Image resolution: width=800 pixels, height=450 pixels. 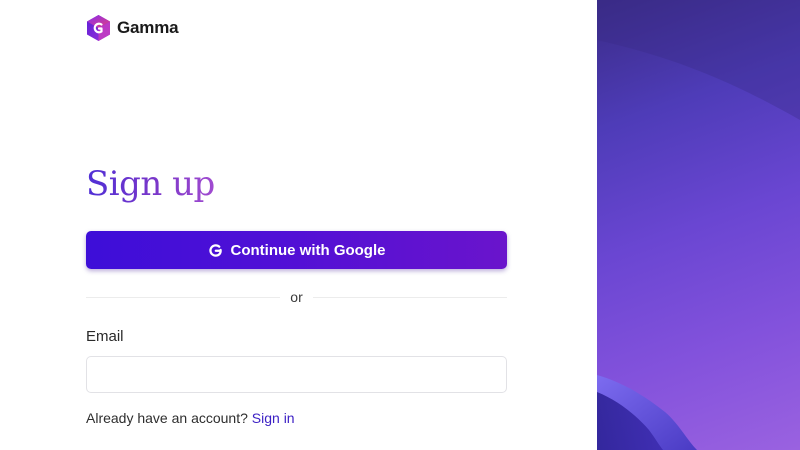 What do you see at coordinates (98, 28) in the screenshot?
I see `gamma-logo-icon` at bounding box center [98, 28].